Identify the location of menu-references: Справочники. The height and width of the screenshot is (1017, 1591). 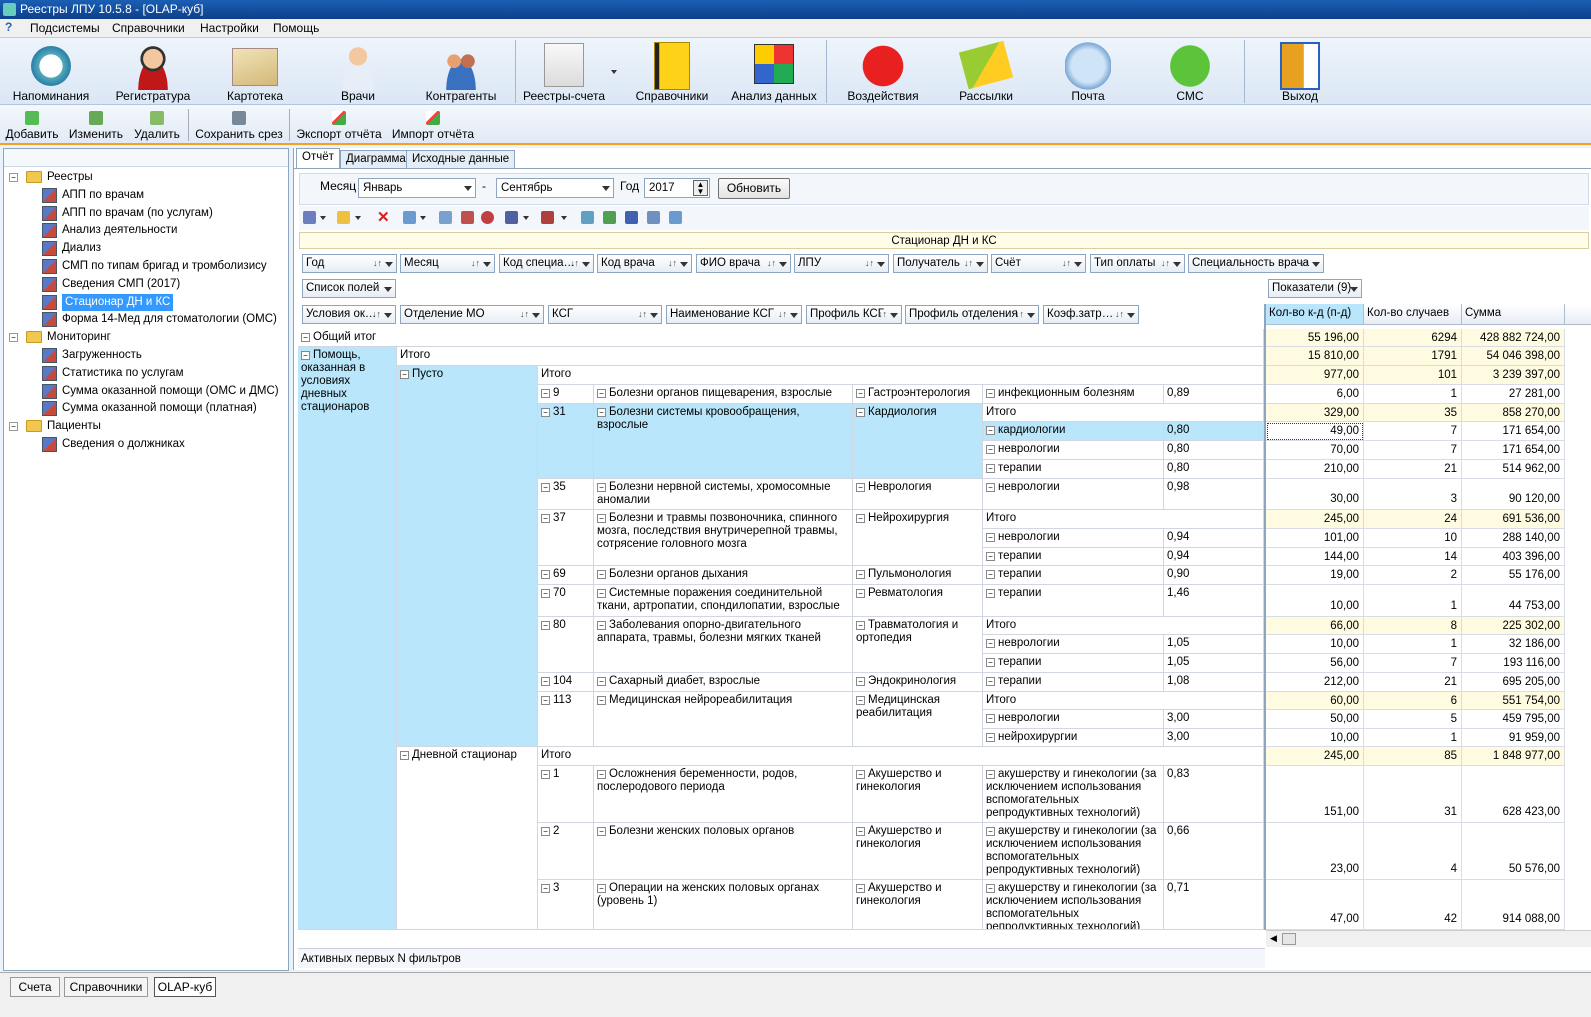
(148, 28).